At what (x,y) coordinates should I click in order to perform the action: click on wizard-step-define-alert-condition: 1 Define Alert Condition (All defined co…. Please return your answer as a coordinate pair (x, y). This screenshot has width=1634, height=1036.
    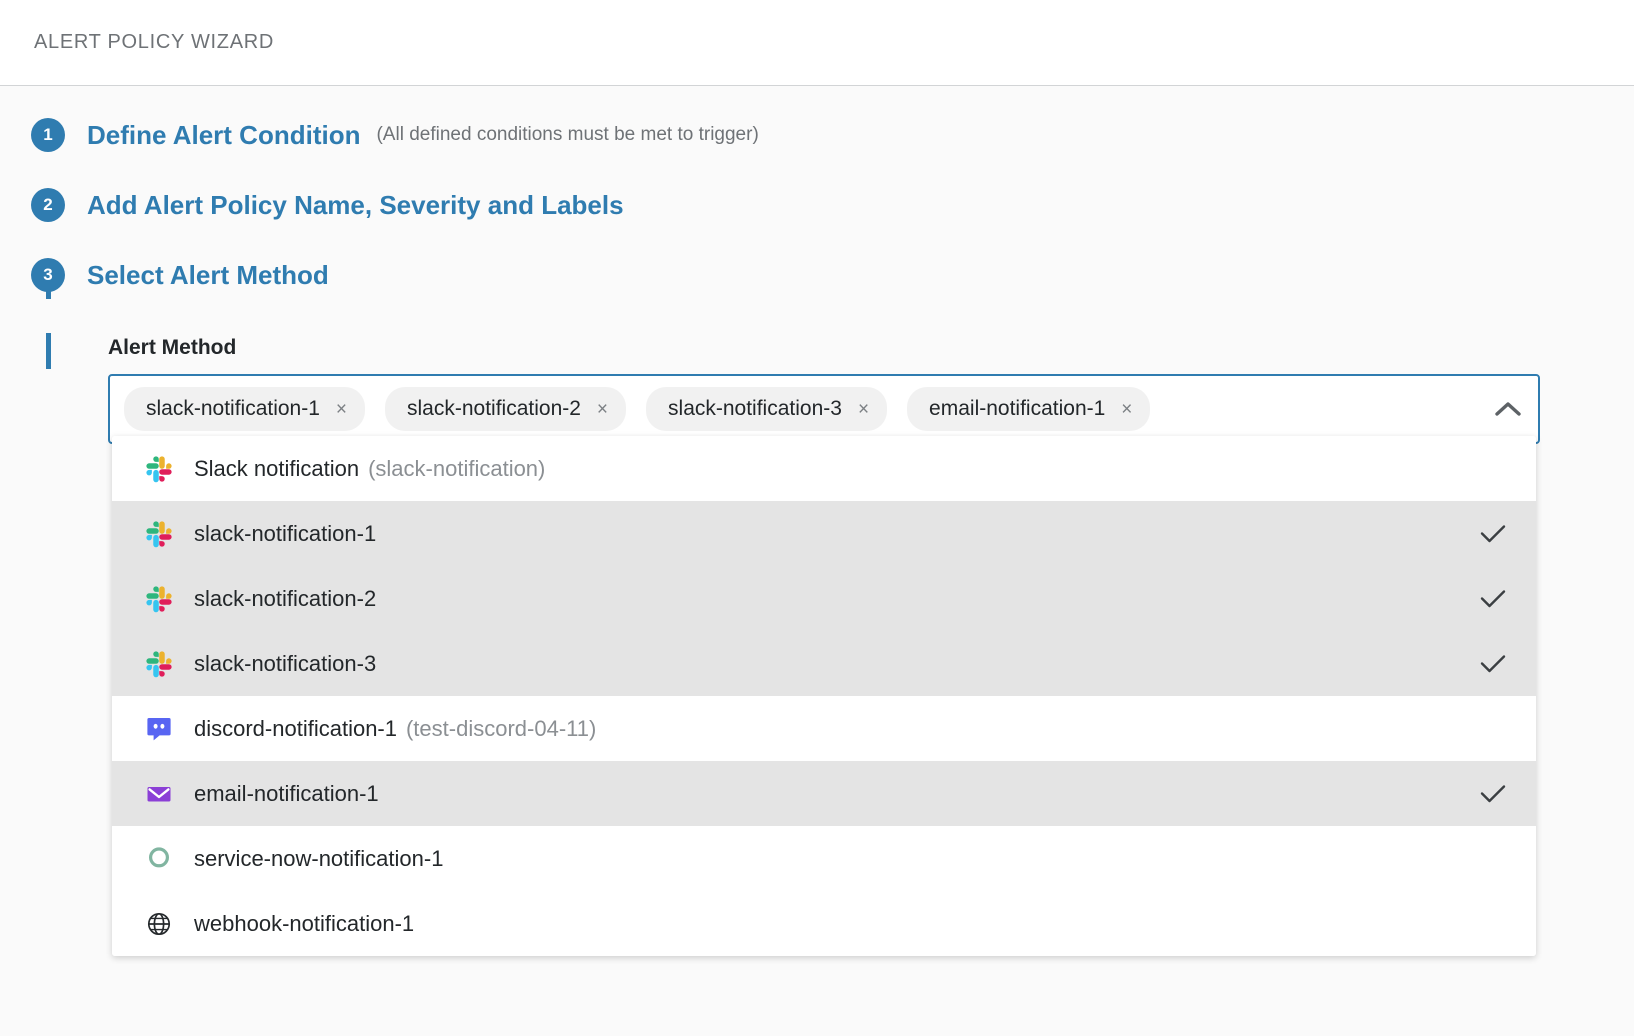
    Looking at the image, I should click on (817, 135).